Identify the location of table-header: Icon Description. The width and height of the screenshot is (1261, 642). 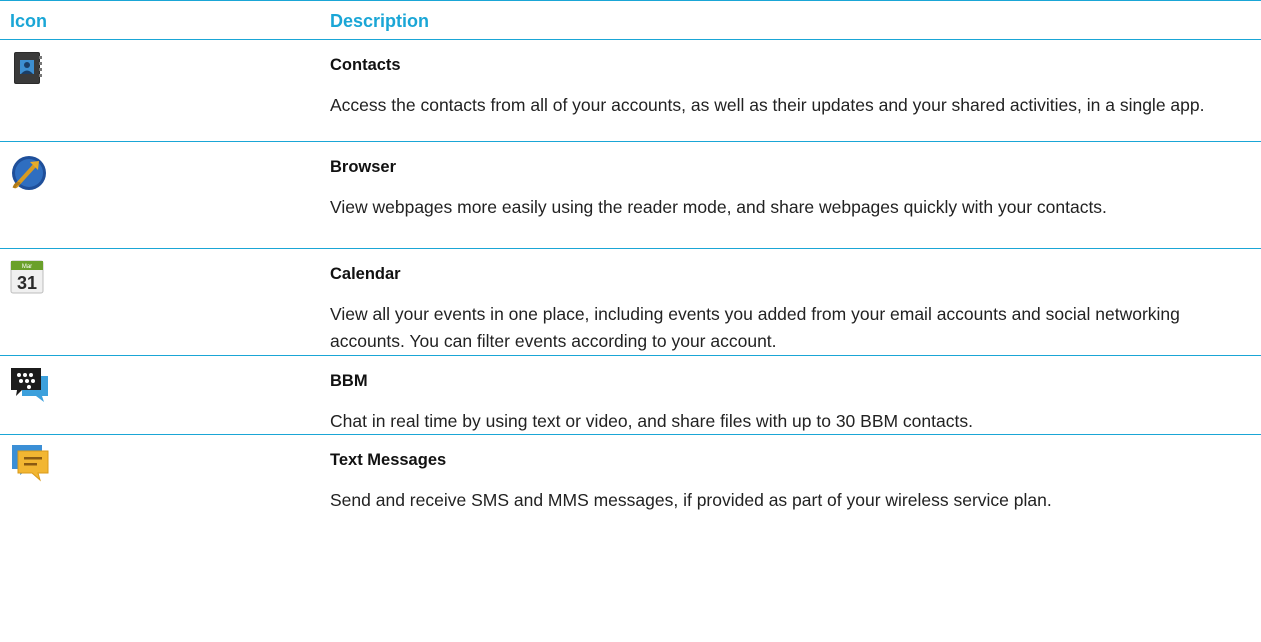
(630, 20).